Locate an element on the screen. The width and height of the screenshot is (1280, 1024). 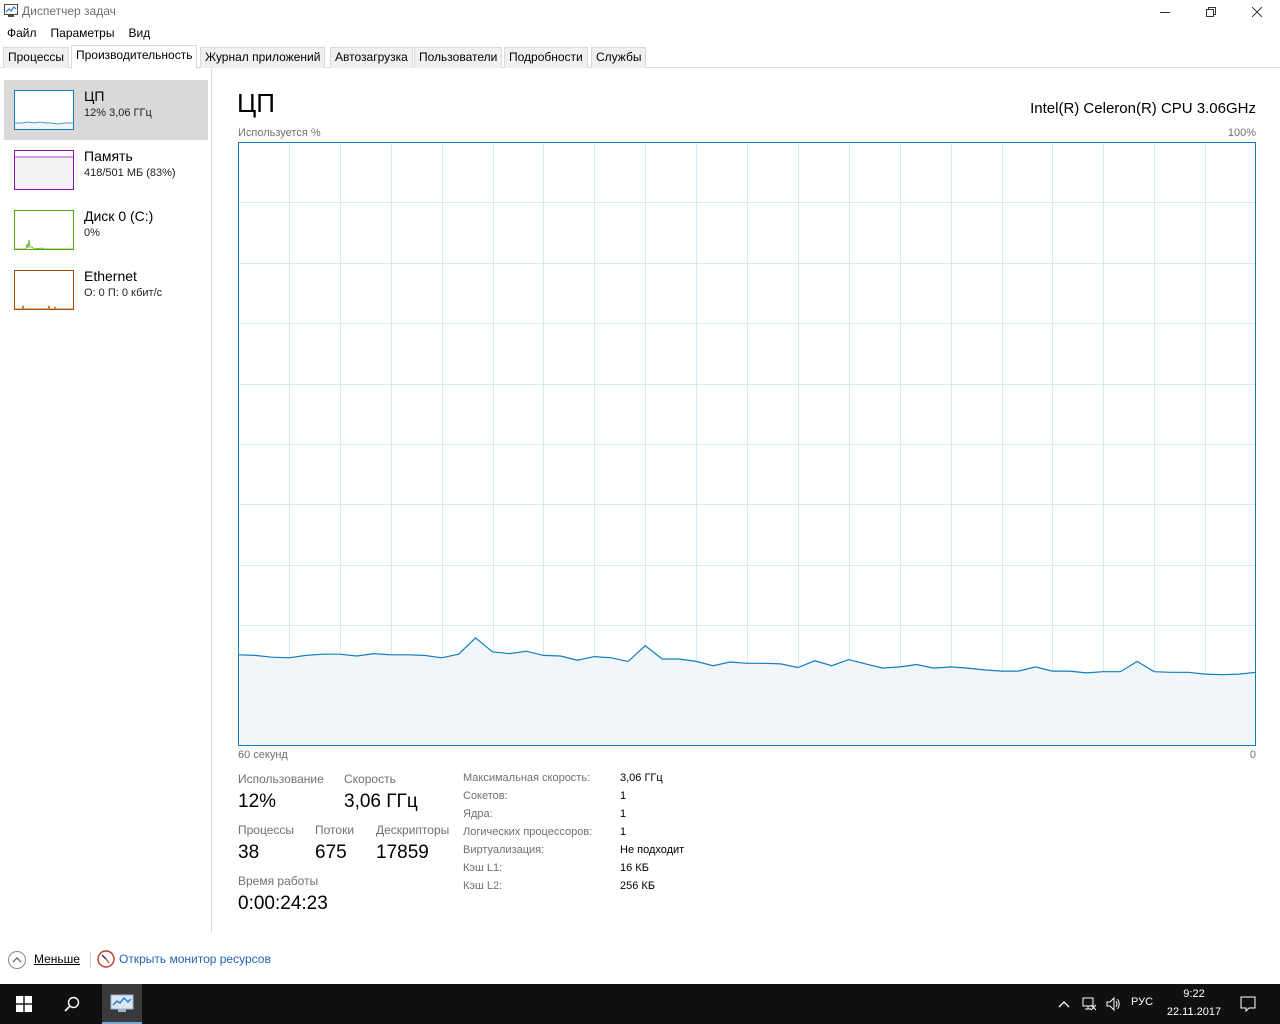
l2-cache-label: Кэш L2: is located at coordinates (483, 886).